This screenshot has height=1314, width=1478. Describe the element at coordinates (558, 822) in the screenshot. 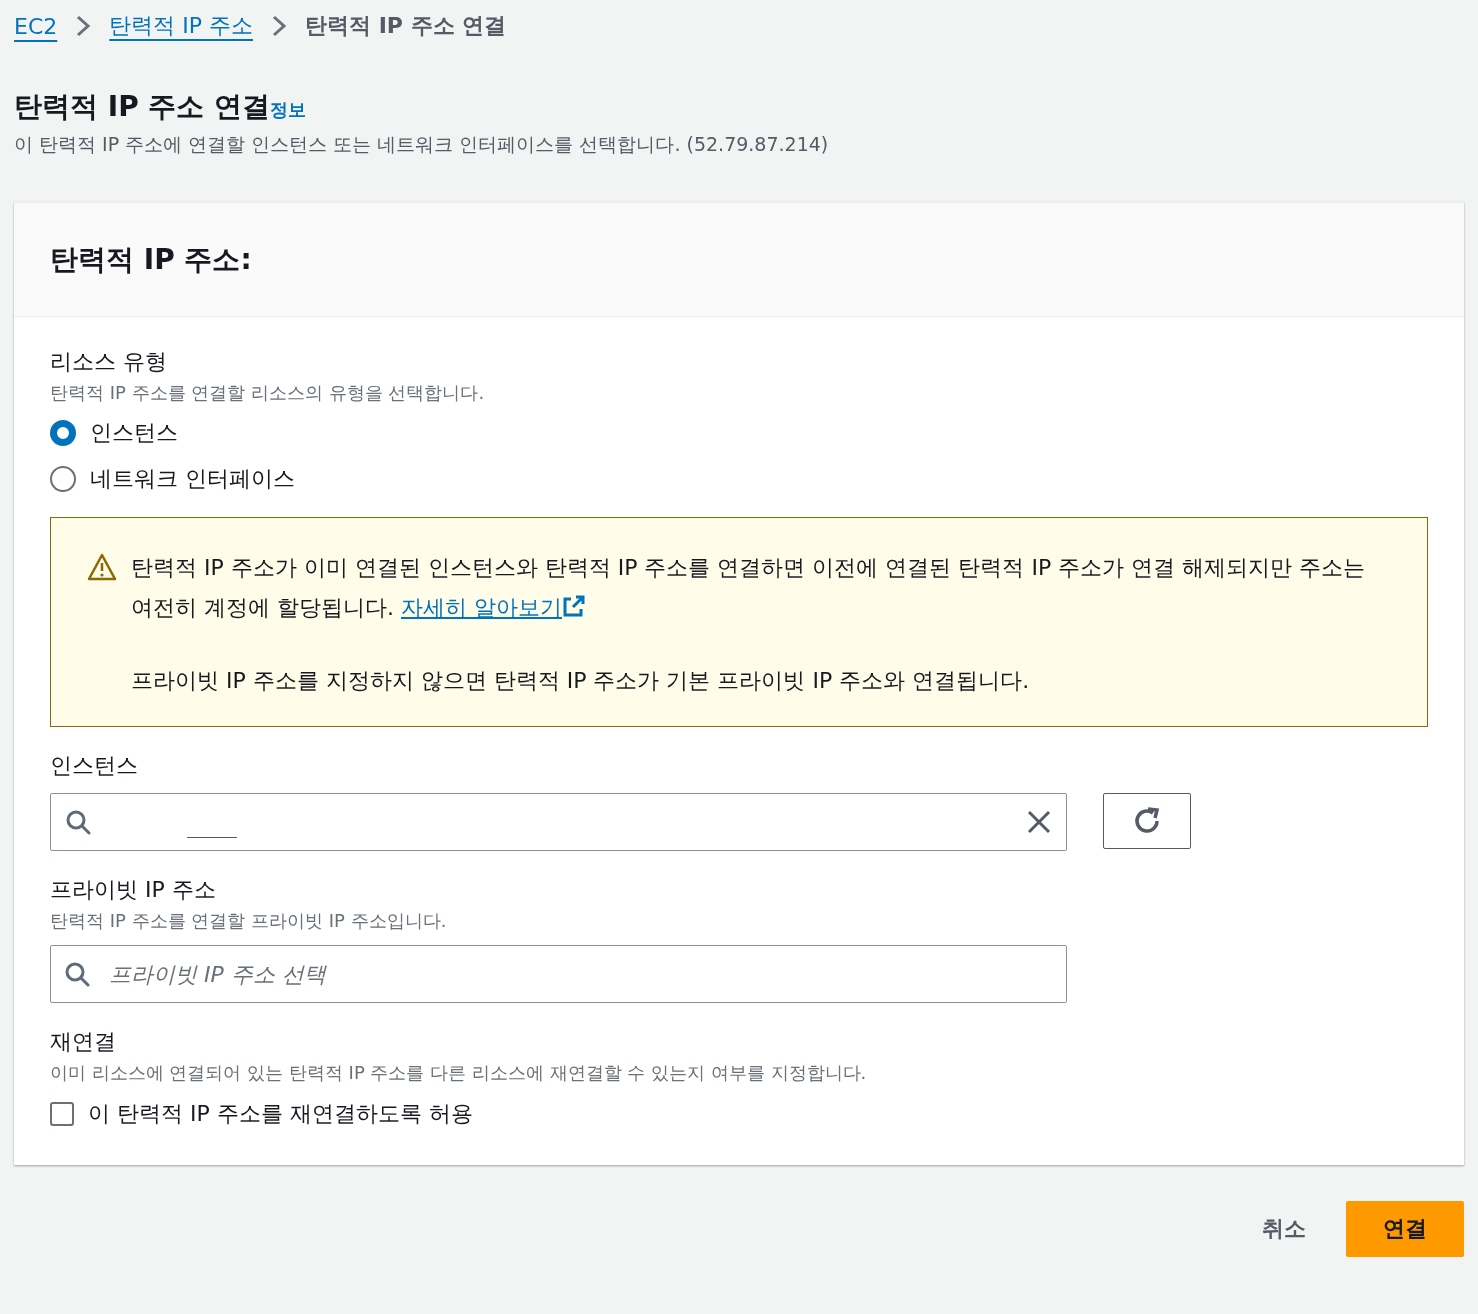

I see `instance-search-field` at that location.